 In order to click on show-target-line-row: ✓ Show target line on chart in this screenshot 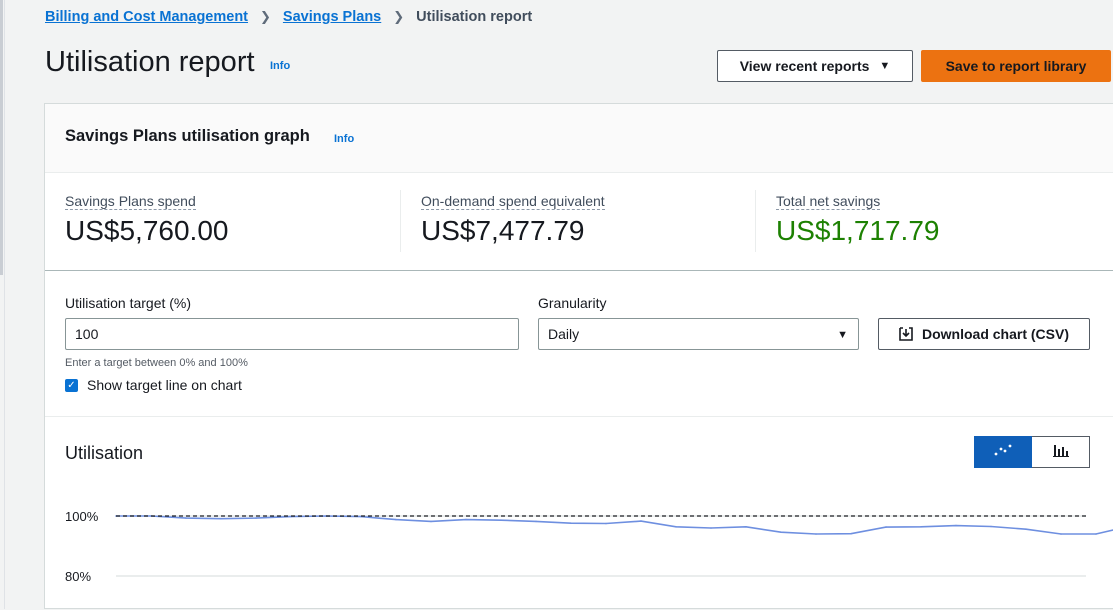, I will do `click(153, 385)`.